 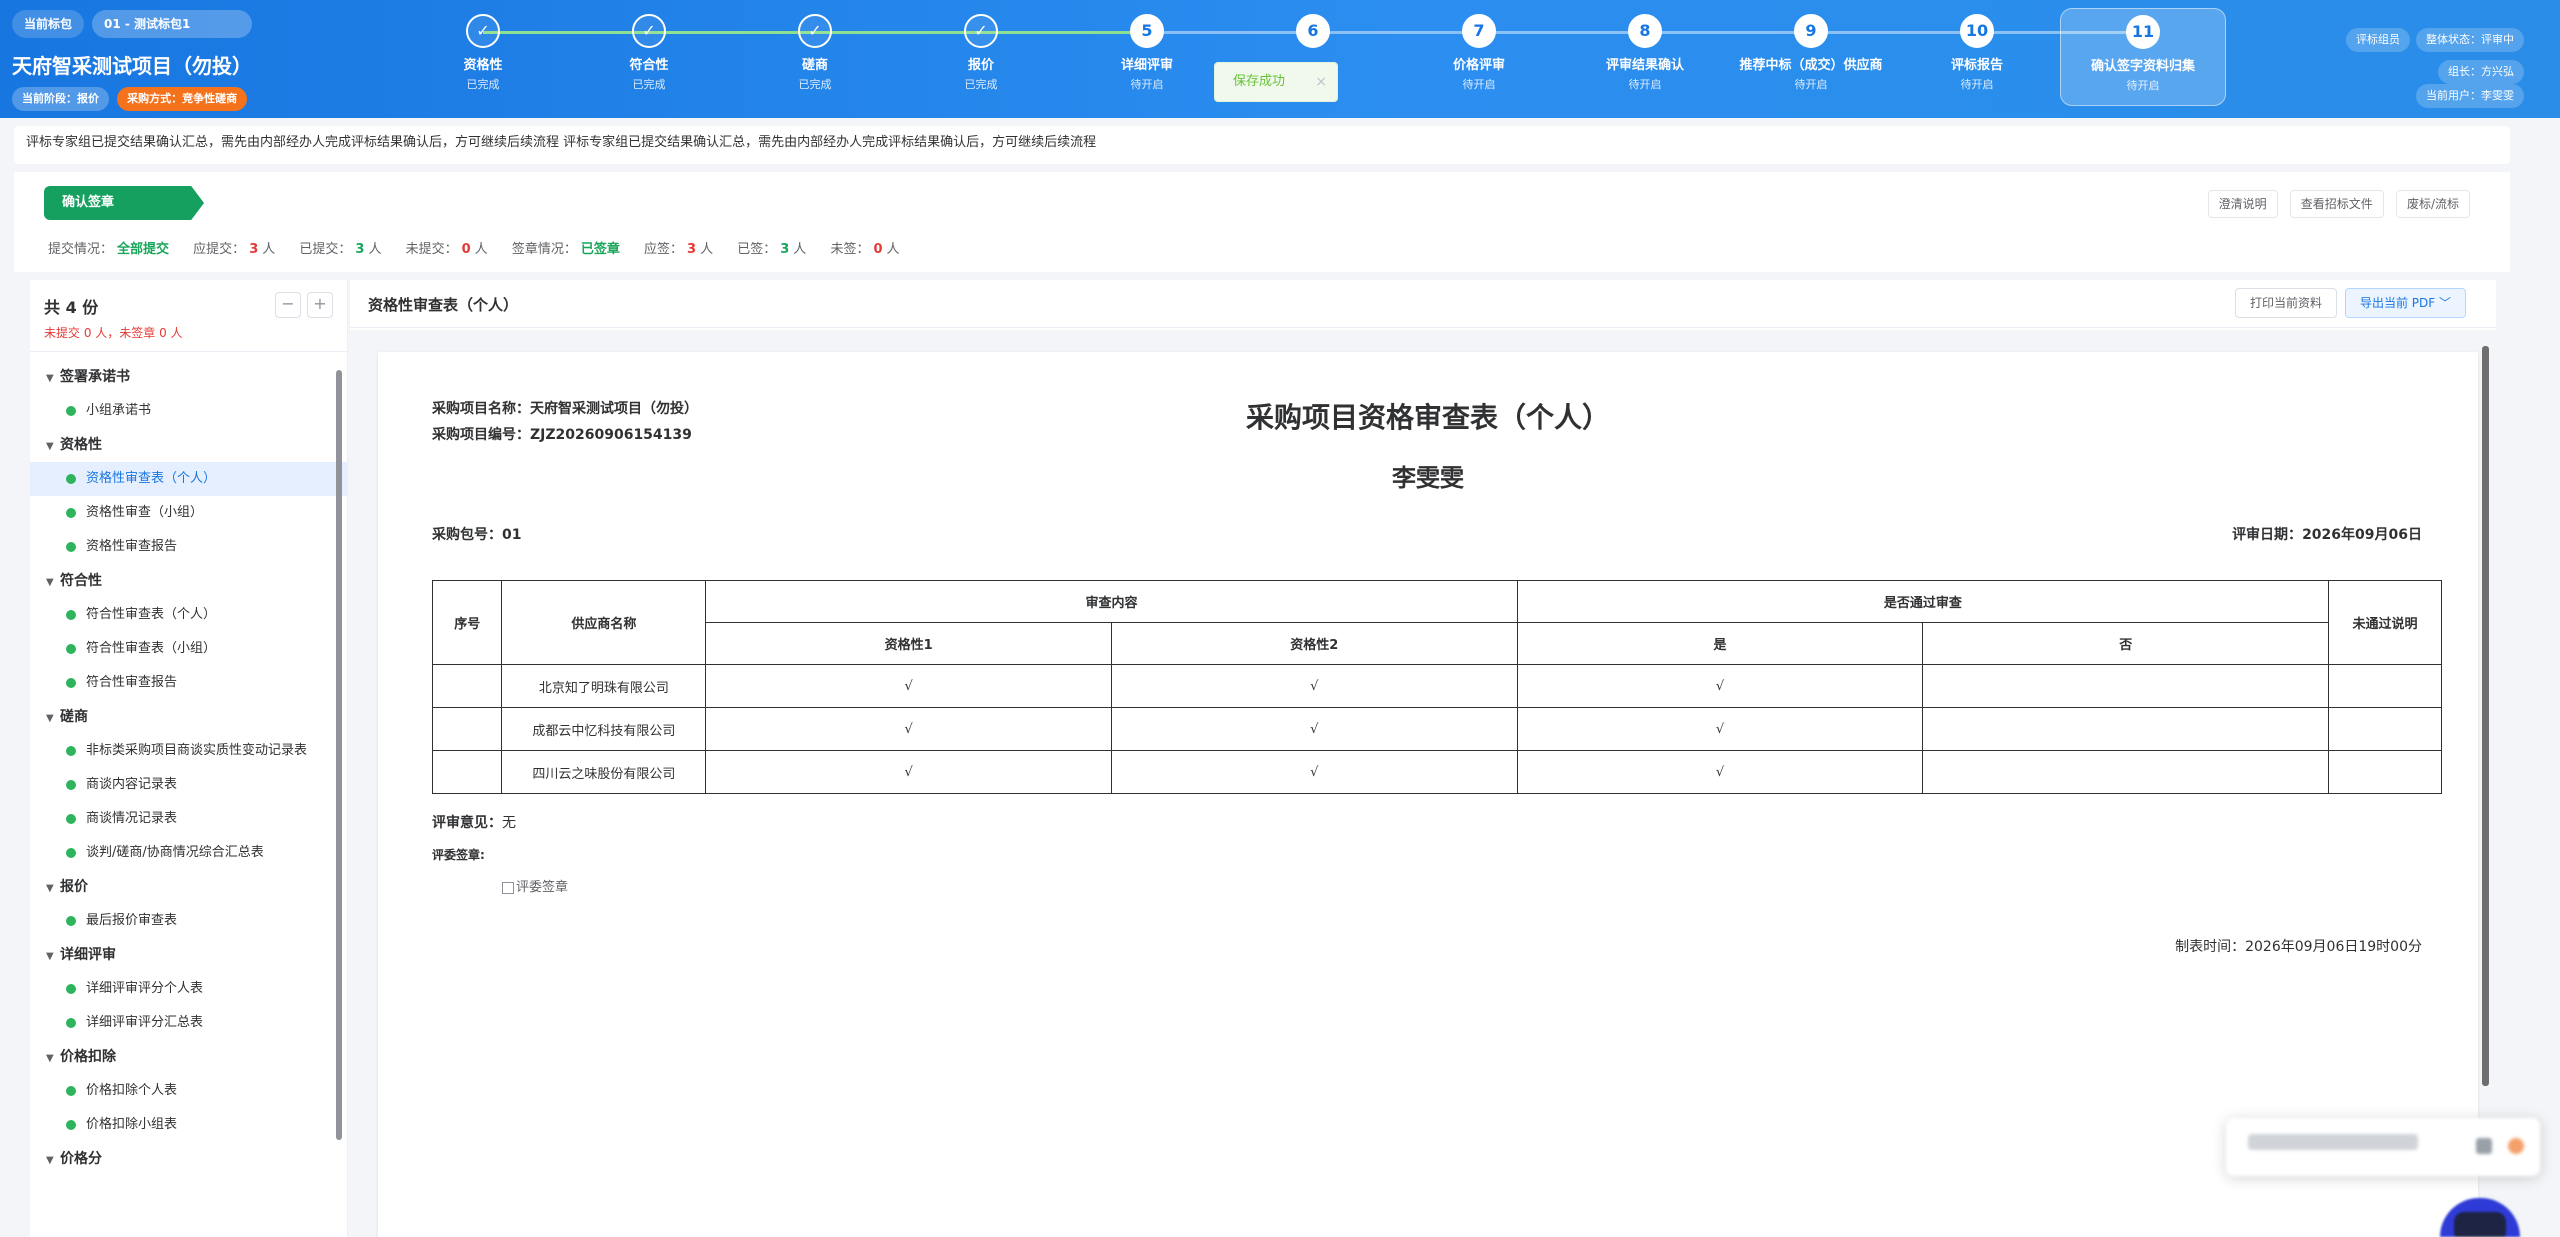 What do you see at coordinates (512, 535) in the screenshot?
I see `package-number: 01` at bounding box center [512, 535].